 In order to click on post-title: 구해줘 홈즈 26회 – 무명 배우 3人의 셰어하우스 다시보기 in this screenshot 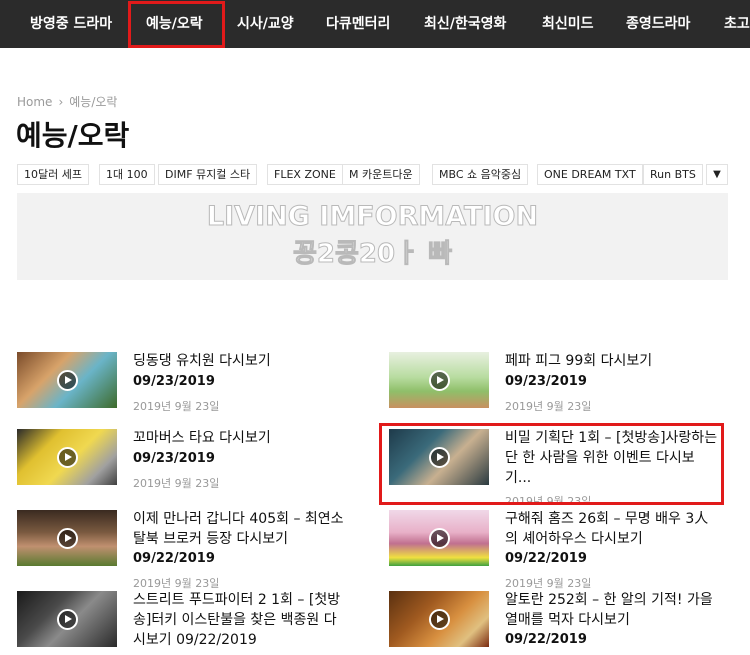, I will do `click(612, 529)`.